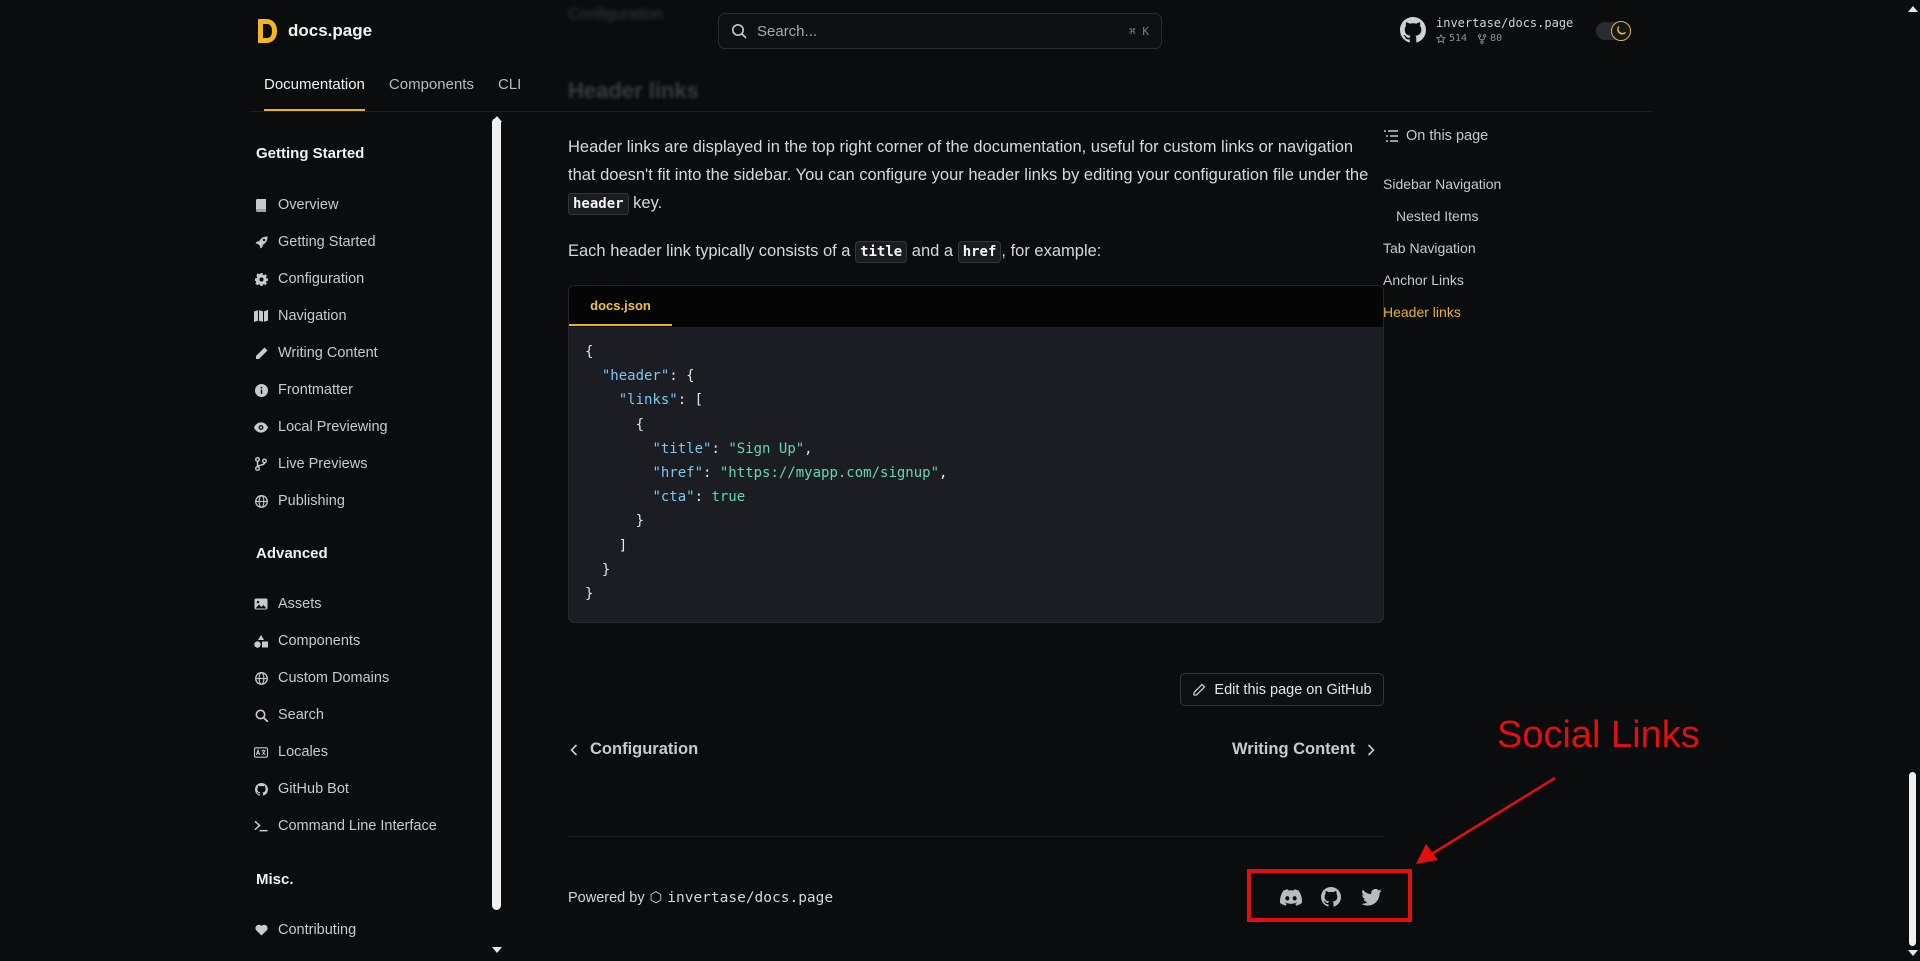  What do you see at coordinates (1423, 280) in the screenshot?
I see `toc-item-anchor-links: Anchor Links` at bounding box center [1423, 280].